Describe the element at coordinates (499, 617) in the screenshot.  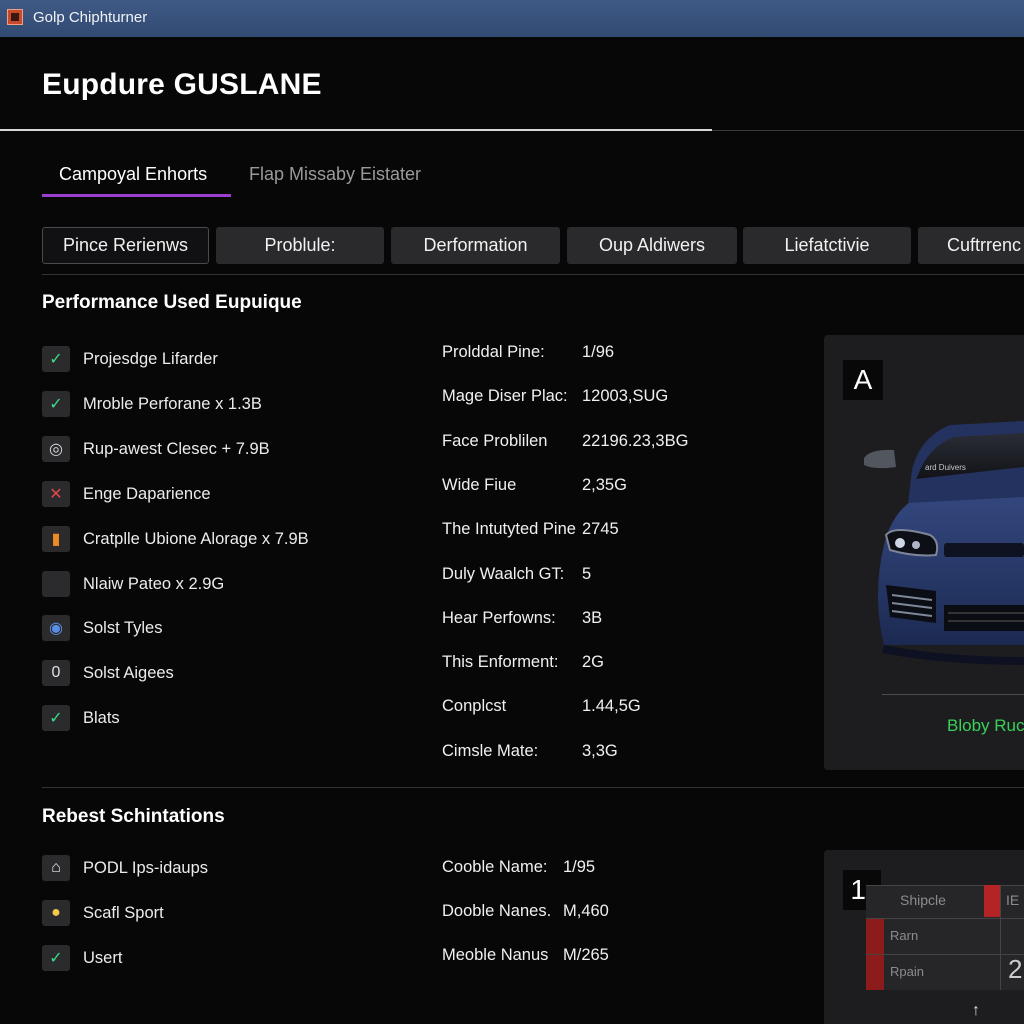
I see `spec-key: Hear Perfowns:` at that location.